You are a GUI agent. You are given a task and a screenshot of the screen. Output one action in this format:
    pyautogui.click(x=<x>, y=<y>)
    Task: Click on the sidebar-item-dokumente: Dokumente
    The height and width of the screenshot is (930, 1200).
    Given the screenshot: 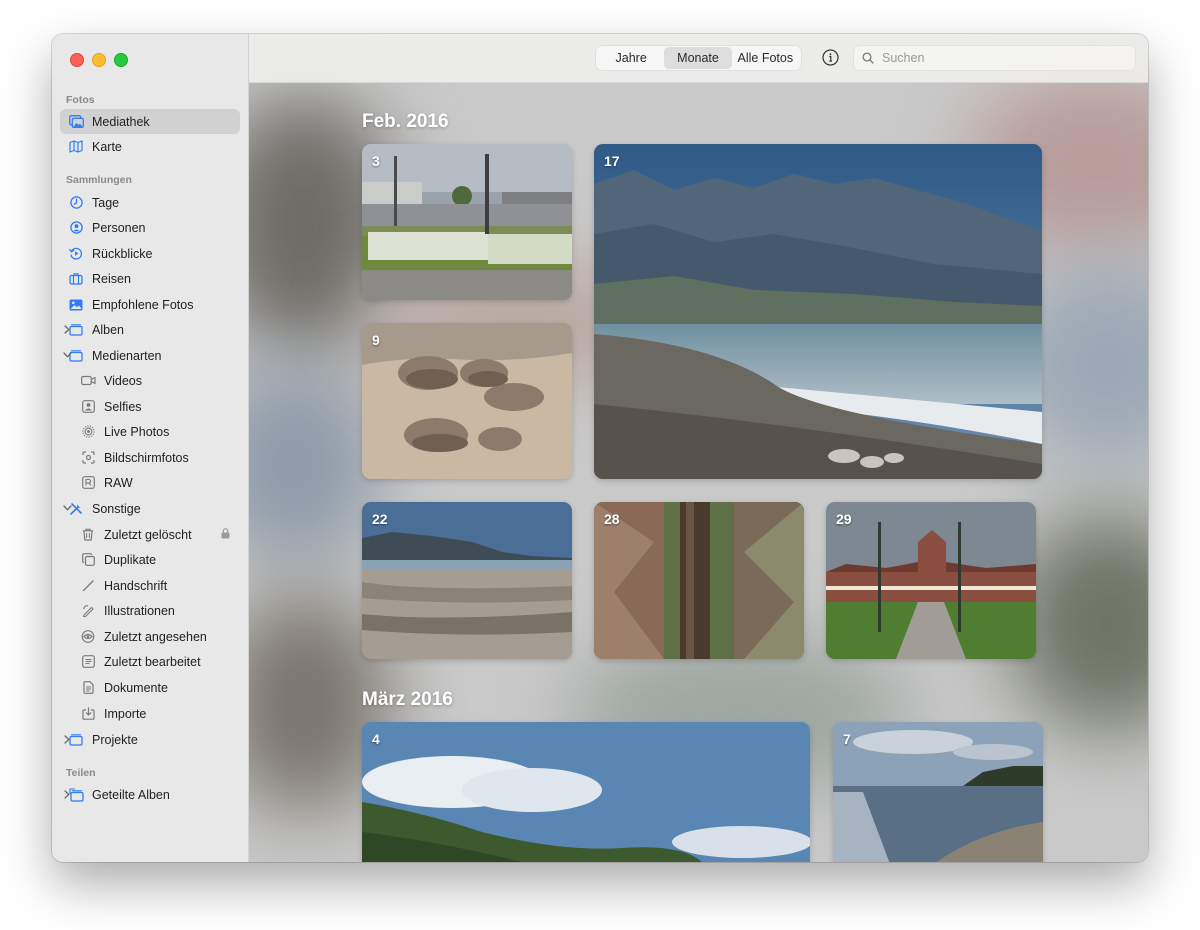 What is the action you would take?
    pyautogui.click(x=150, y=687)
    